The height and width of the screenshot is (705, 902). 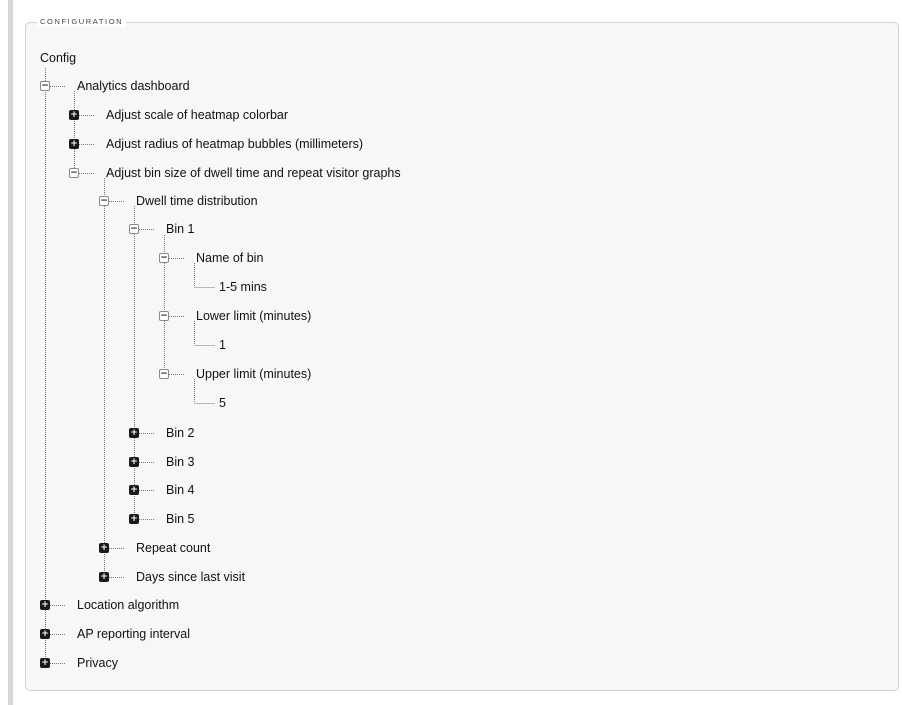 What do you see at coordinates (253, 316) in the screenshot?
I see `tree-node-label: Lower limit (minutes)` at bounding box center [253, 316].